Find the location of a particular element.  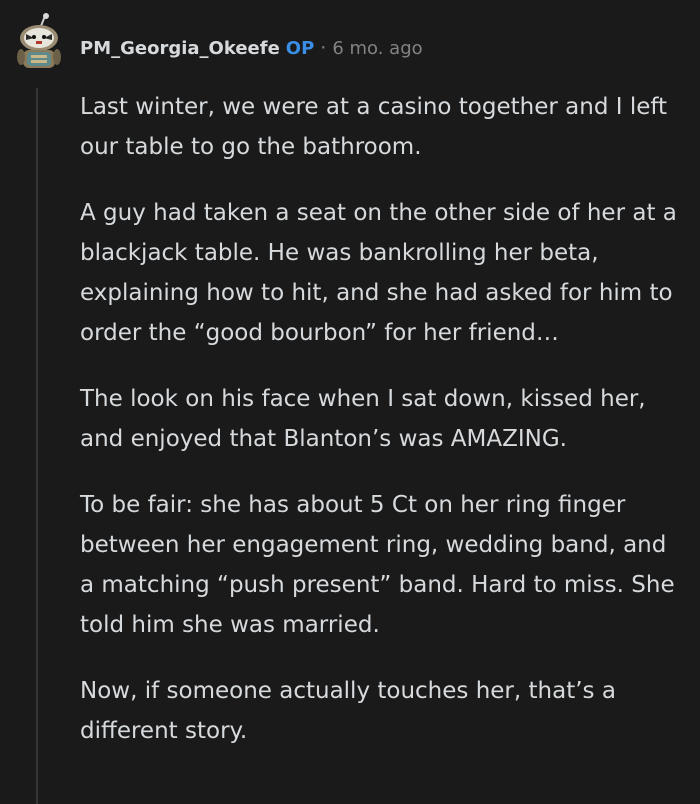

thread-collapse-line is located at coordinates (37, 446).